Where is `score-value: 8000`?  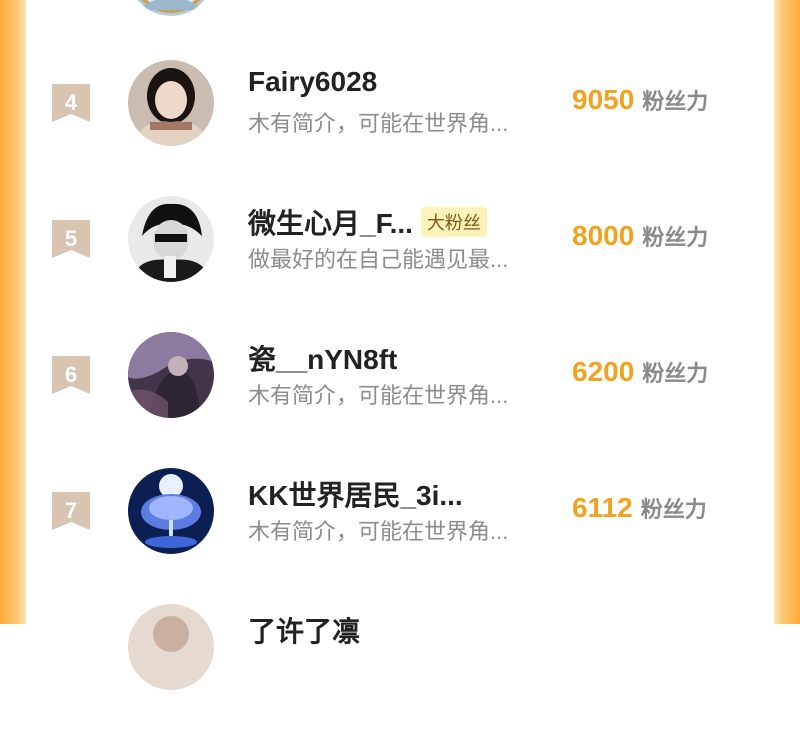 score-value: 8000 is located at coordinates (603, 235).